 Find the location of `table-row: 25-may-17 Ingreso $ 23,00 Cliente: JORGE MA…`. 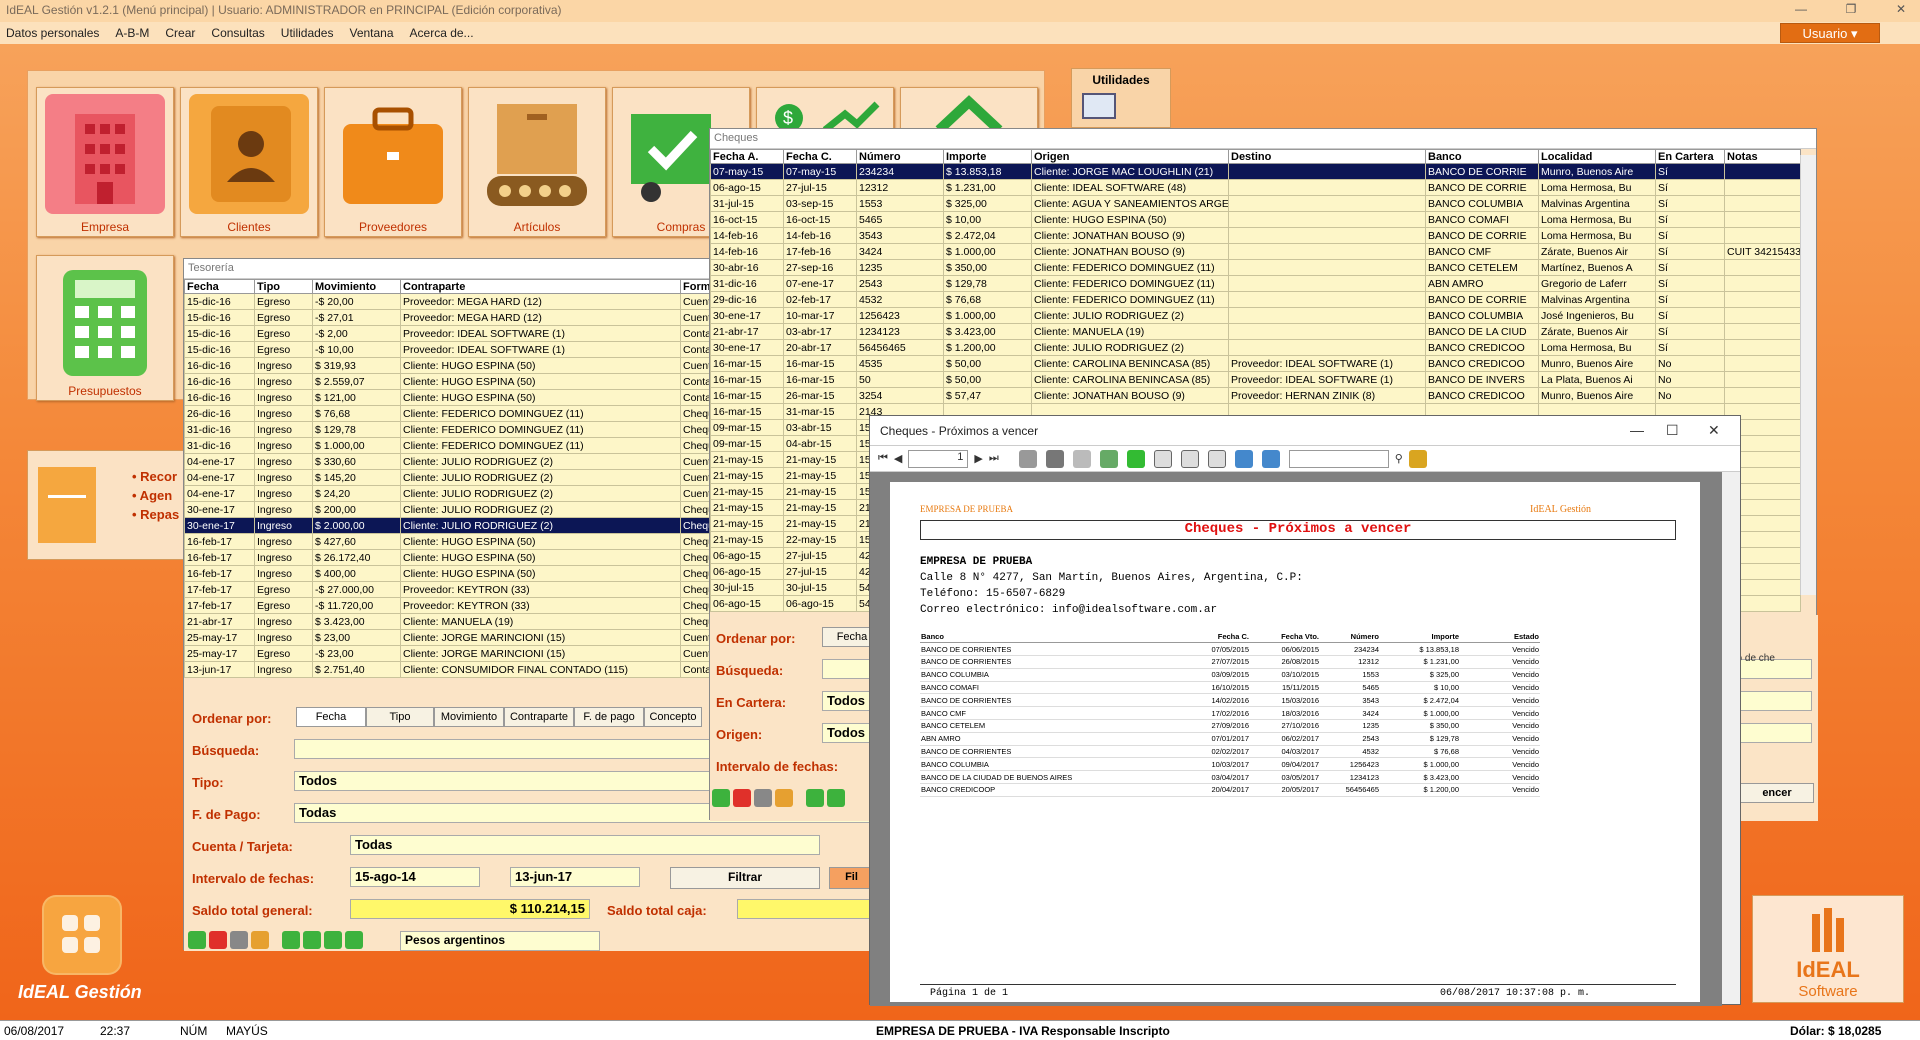

table-row: 25-may-17 Ingreso $ 23,00 Cliente: JORGE MA… is located at coordinates (454, 637).